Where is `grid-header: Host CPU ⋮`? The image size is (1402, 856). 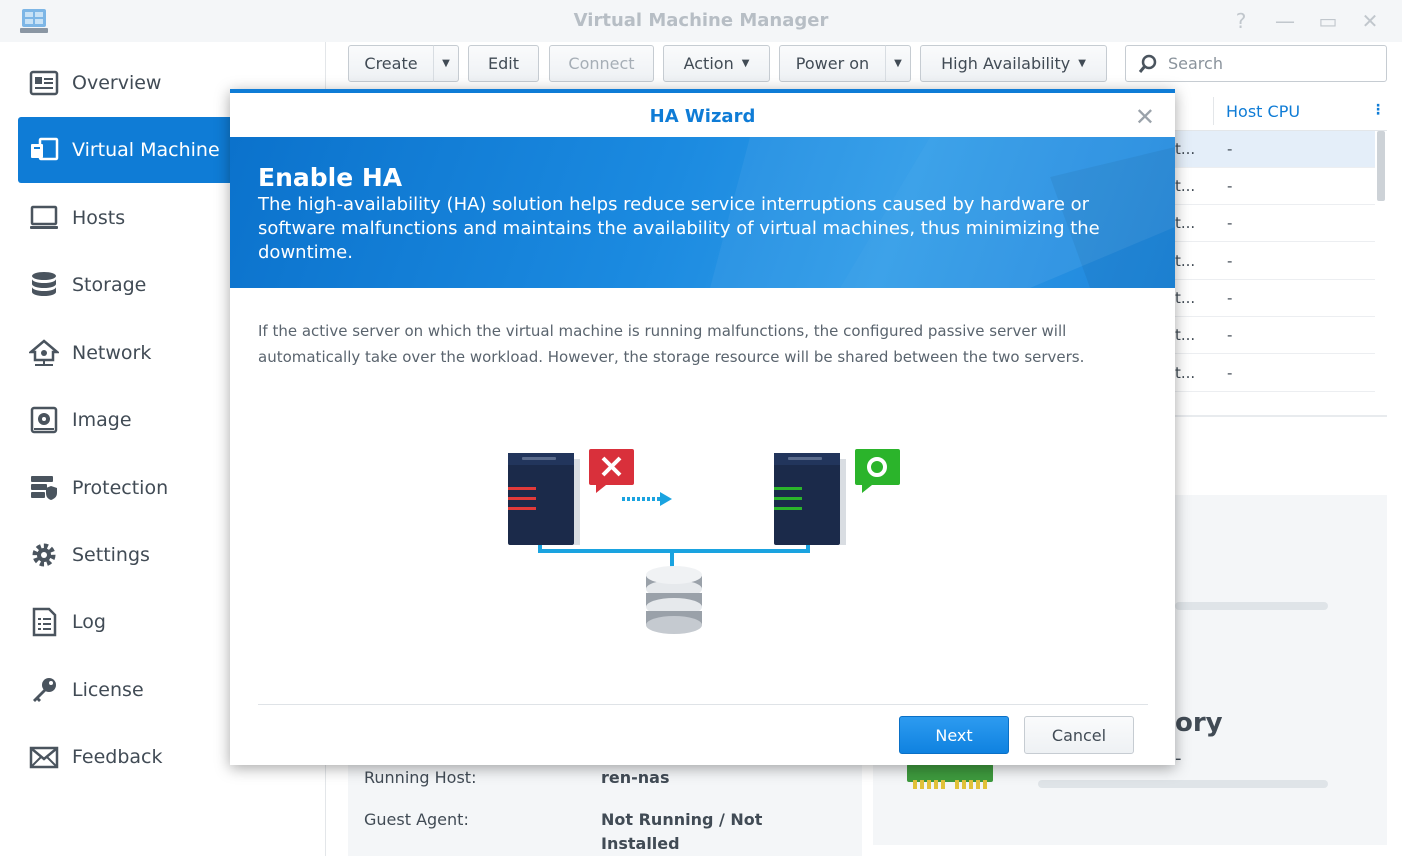 grid-header: Host CPU ⋮ is located at coordinates (1281, 112).